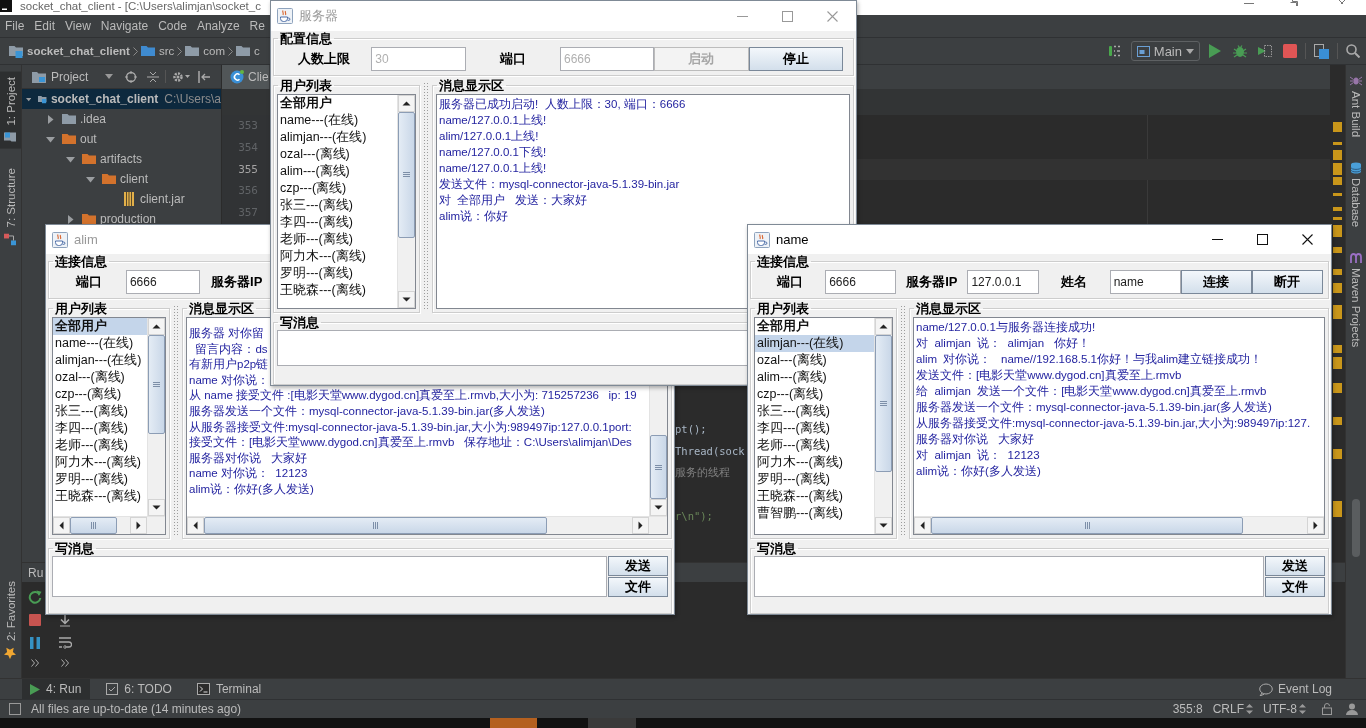 This screenshot has height=728, width=1366. Describe the element at coordinates (121, 119) in the screenshot. I see `tree-item: .idea` at that location.